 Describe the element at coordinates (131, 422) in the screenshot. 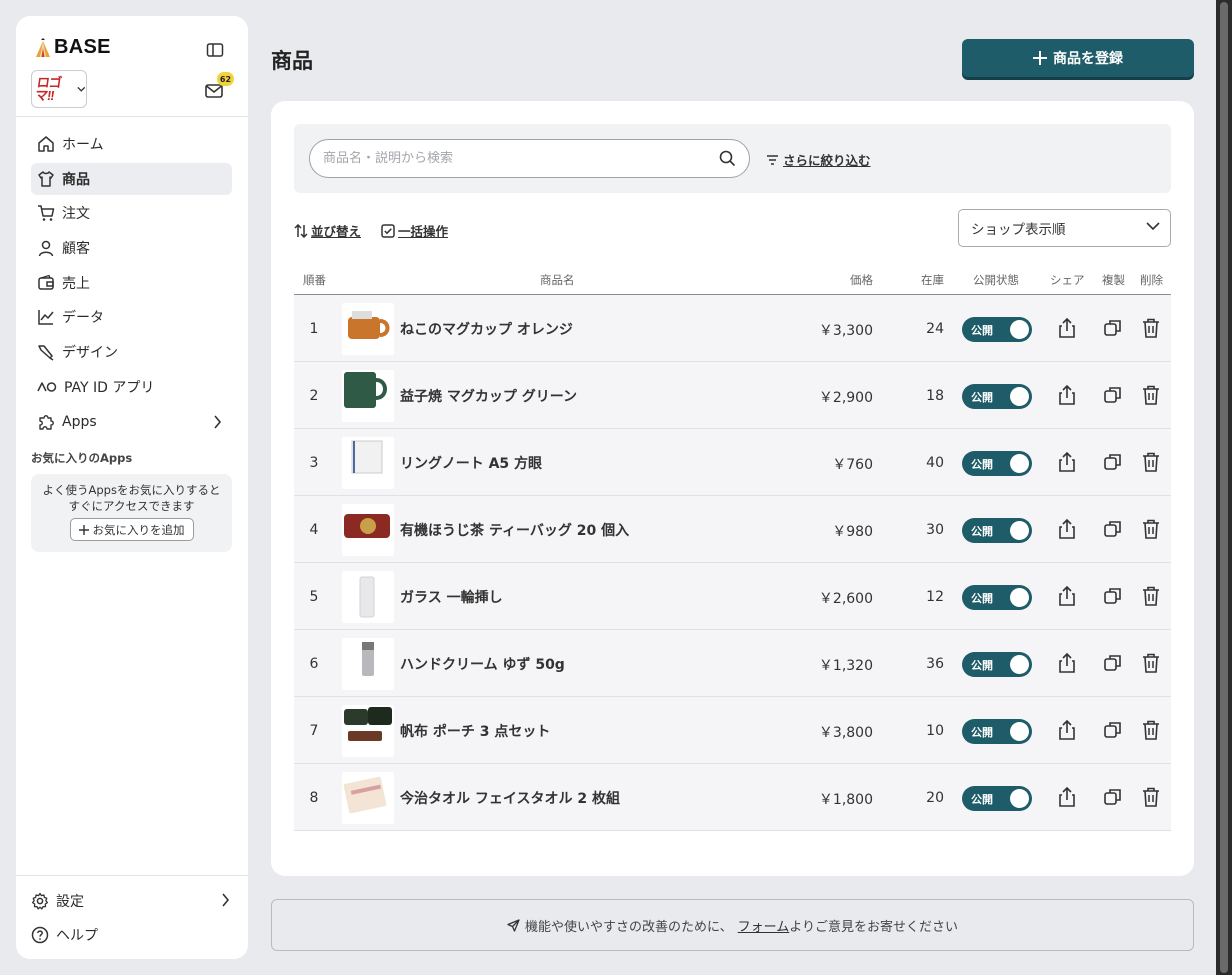

I see `sidebar-item-apps: Apps` at that location.